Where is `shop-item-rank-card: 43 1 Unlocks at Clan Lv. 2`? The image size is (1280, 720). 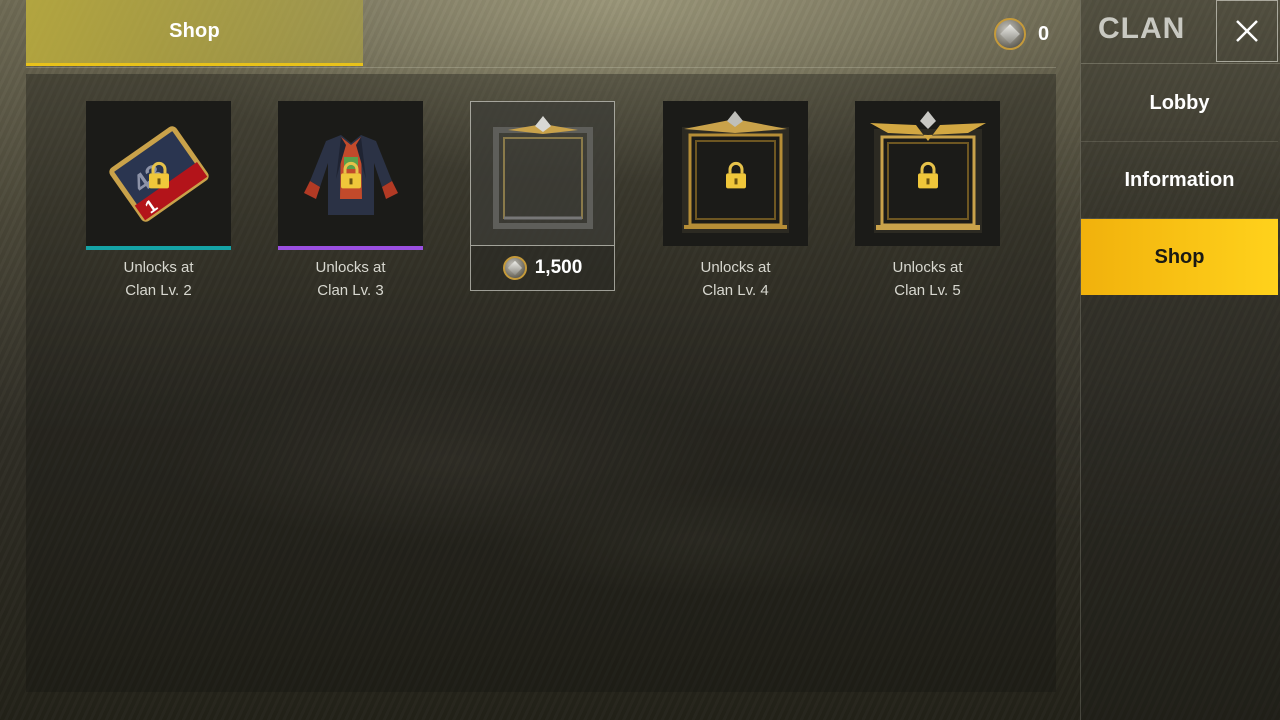 shop-item-rank-card: 43 1 Unlocks at Clan Lv. 2 is located at coordinates (158, 201).